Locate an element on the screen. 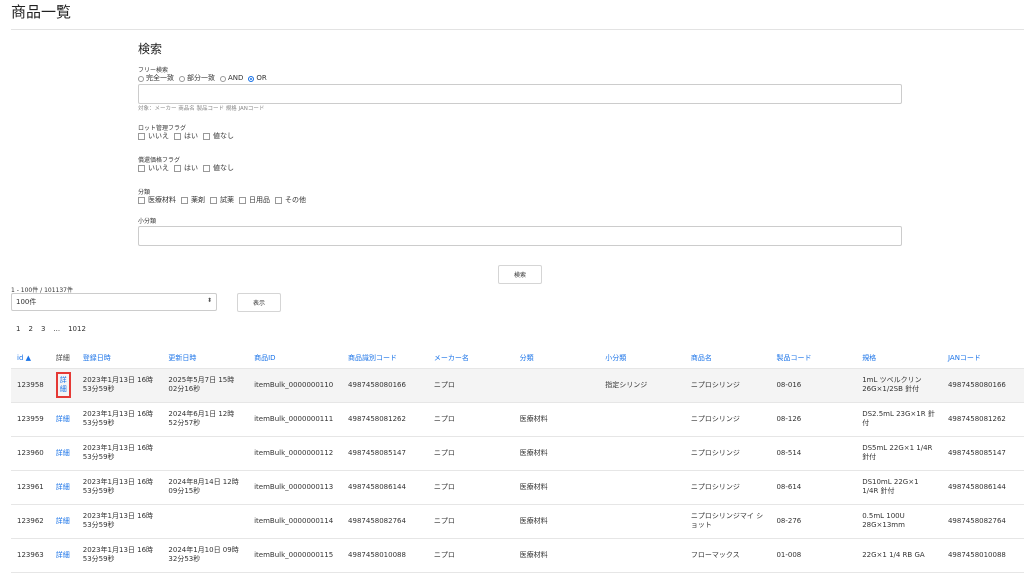 The width and height of the screenshot is (1024, 579). price-no: いいえ is located at coordinates (153, 168).